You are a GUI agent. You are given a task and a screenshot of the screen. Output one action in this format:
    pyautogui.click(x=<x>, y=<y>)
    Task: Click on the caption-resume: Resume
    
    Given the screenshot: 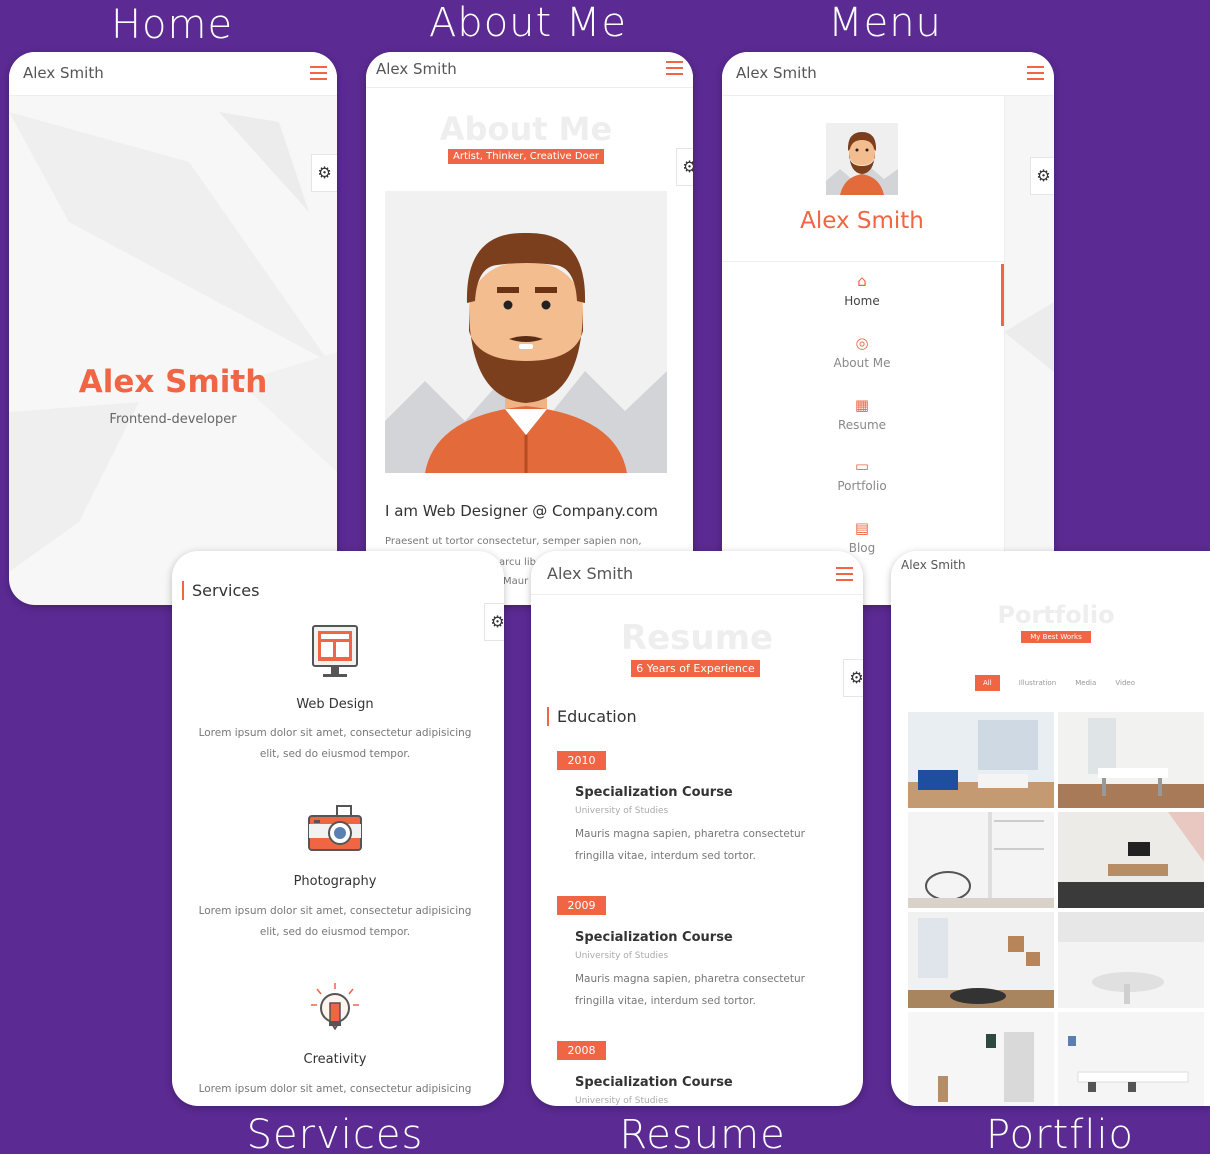 What is the action you would take?
    pyautogui.click(x=702, y=1133)
    